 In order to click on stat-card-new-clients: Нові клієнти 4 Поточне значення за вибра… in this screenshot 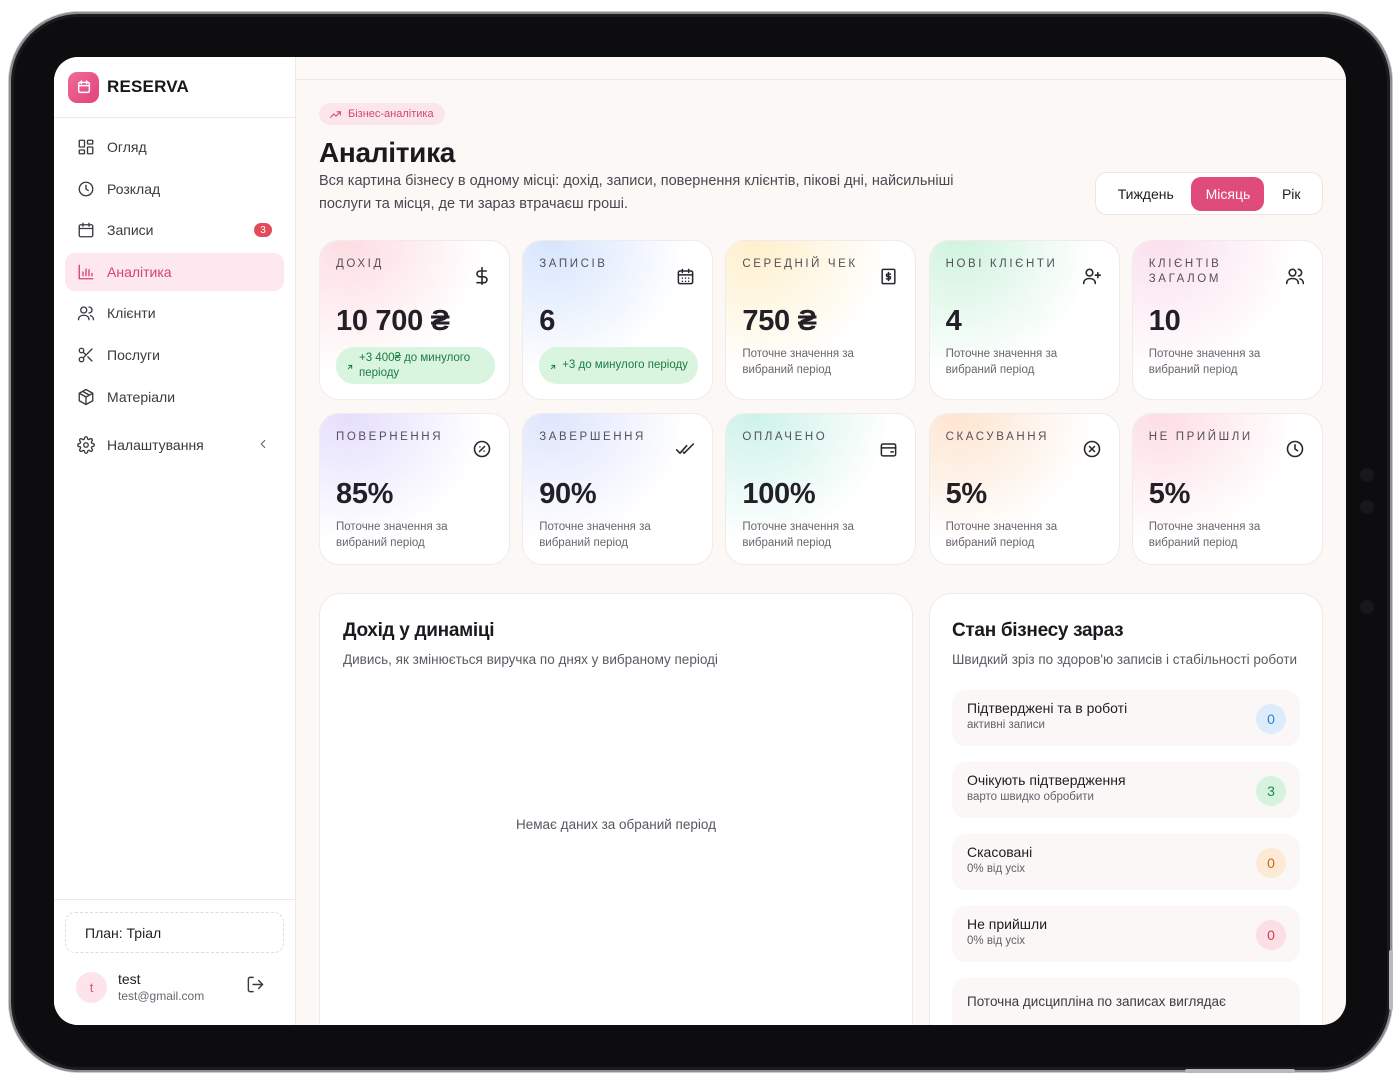, I will do `click(1024, 320)`.